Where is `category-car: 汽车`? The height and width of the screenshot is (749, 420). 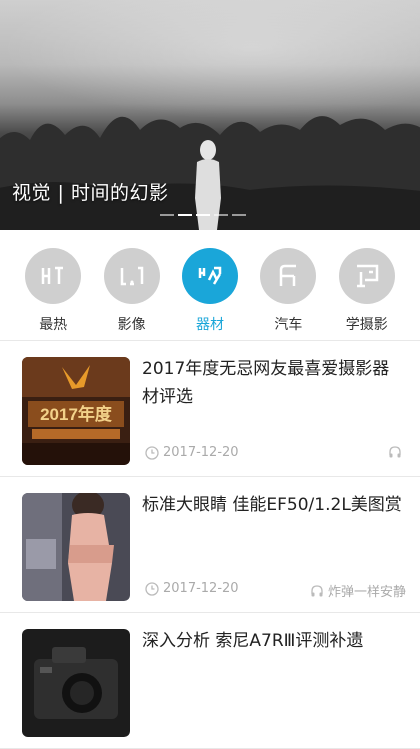
category-car: 汽车 is located at coordinates (288, 285).